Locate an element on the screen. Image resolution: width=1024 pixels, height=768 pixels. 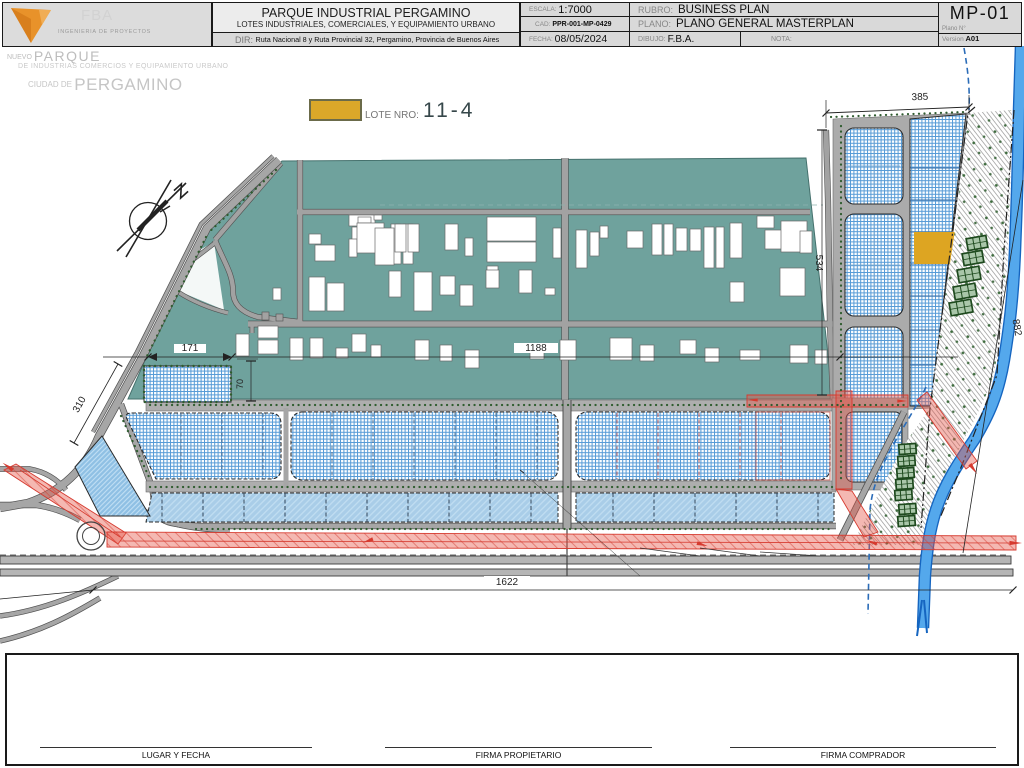
svg-text: 1188 is located at coordinates (536, 348).